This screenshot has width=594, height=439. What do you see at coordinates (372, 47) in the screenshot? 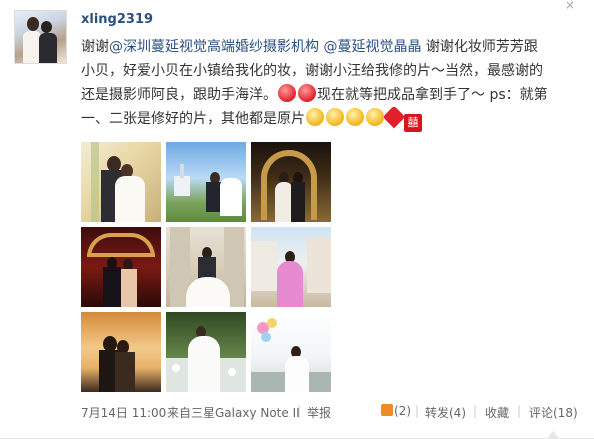
I see `mention-link: @蔓延视觉晶晶` at bounding box center [372, 47].